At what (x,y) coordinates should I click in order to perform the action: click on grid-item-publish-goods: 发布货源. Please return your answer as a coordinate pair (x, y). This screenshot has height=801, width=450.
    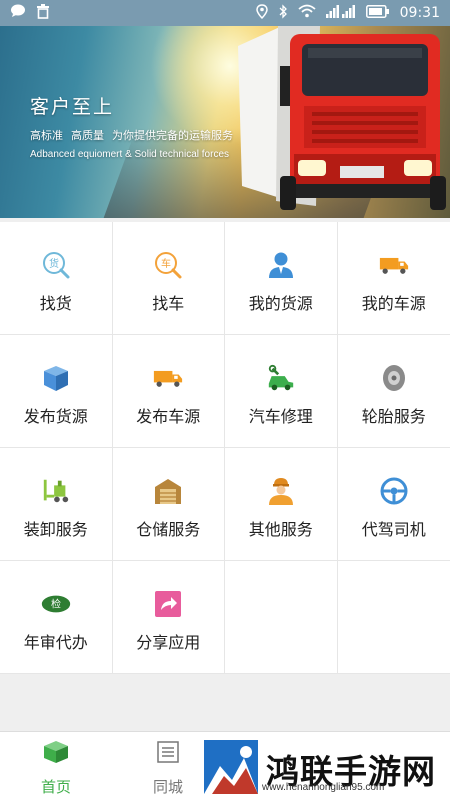
    Looking at the image, I should click on (56, 391).